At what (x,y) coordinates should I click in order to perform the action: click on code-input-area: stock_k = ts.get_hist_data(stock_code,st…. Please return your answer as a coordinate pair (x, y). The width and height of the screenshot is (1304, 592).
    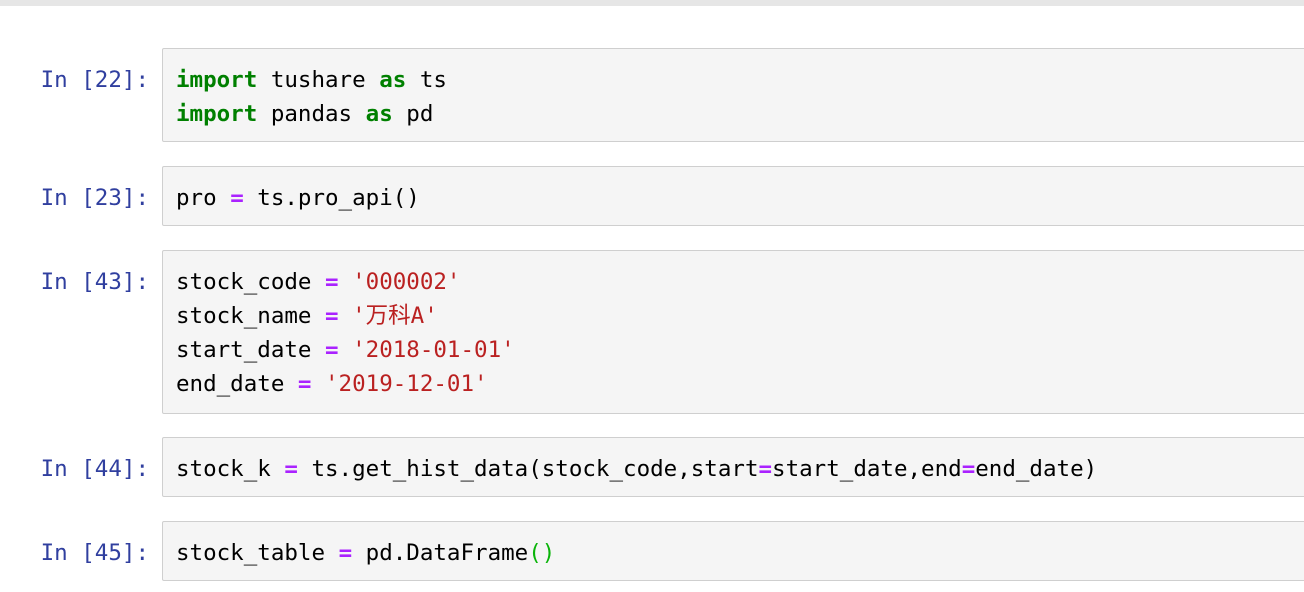
    Looking at the image, I should click on (733, 467).